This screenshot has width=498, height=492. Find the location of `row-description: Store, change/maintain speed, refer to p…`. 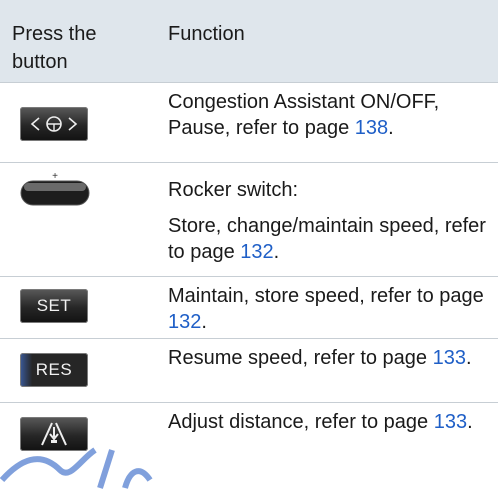

row-description: Store, change/maintain speed, refer to p… is located at coordinates (327, 239).